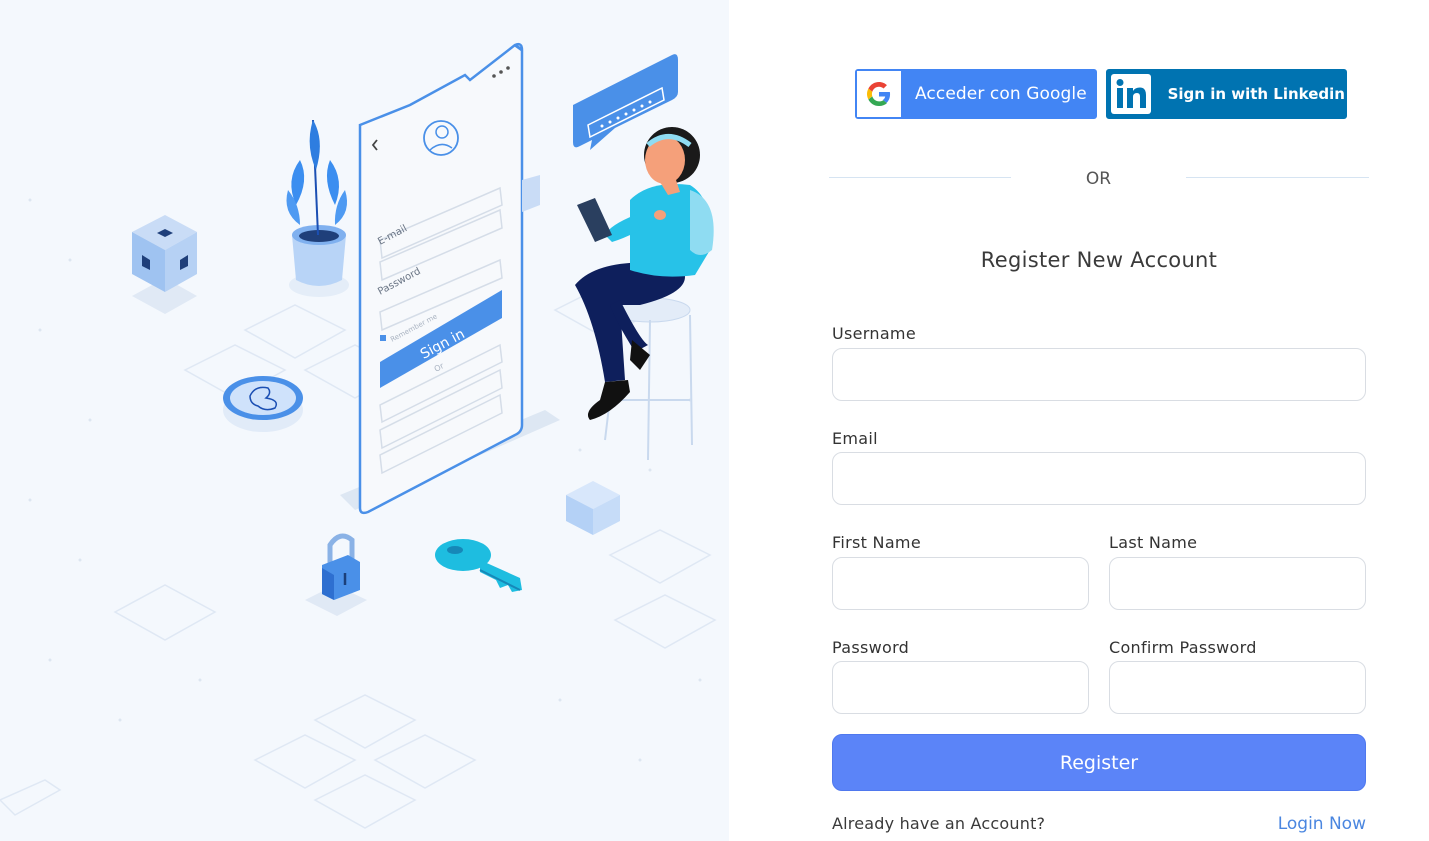 The width and height of the screenshot is (1429, 841). What do you see at coordinates (1237, 583) in the screenshot?
I see `last-name-input` at bounding box center [1237, 583].